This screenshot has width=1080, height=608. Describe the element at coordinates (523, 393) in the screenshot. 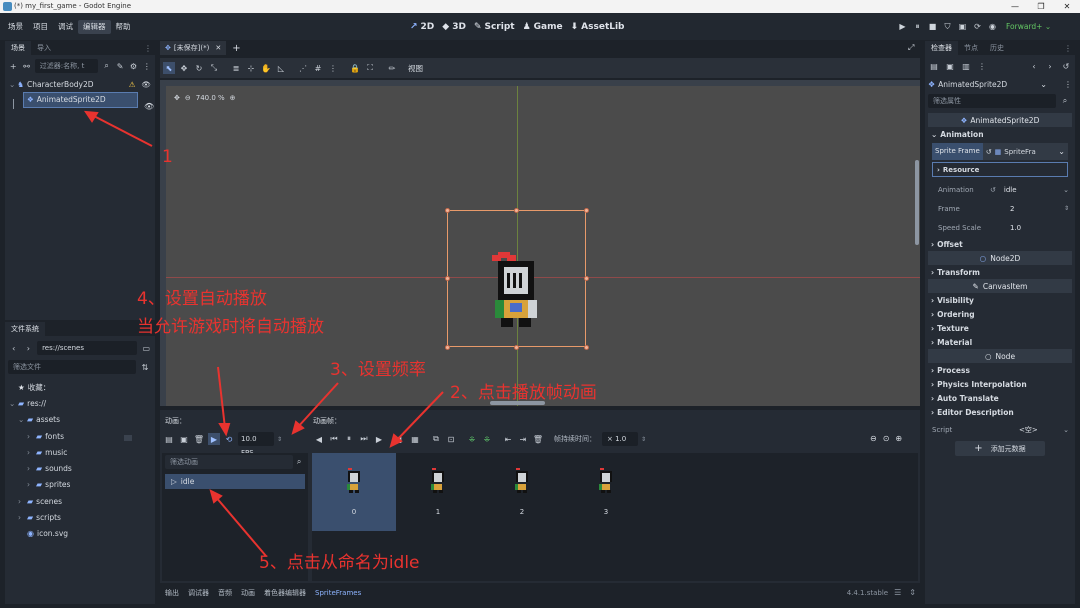

I see `annotation-2: 2、点击播放帧动画` at that location.